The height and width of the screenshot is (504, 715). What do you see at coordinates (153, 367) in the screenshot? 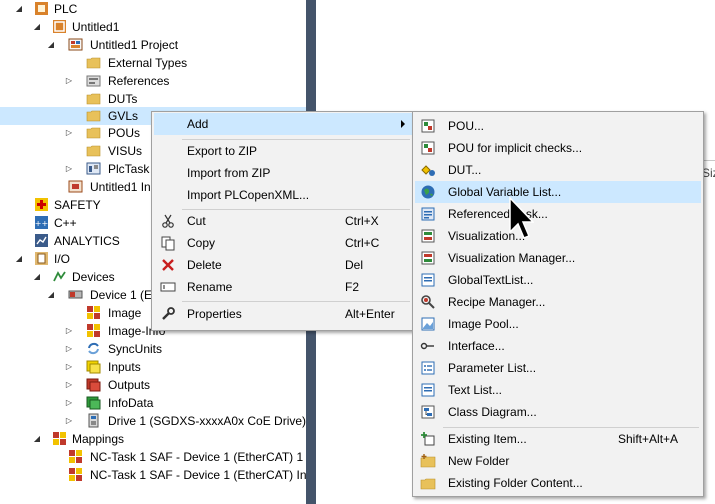
I see `tree-item-inputs: ▷ Inputs` at bounding box center [153, 367].